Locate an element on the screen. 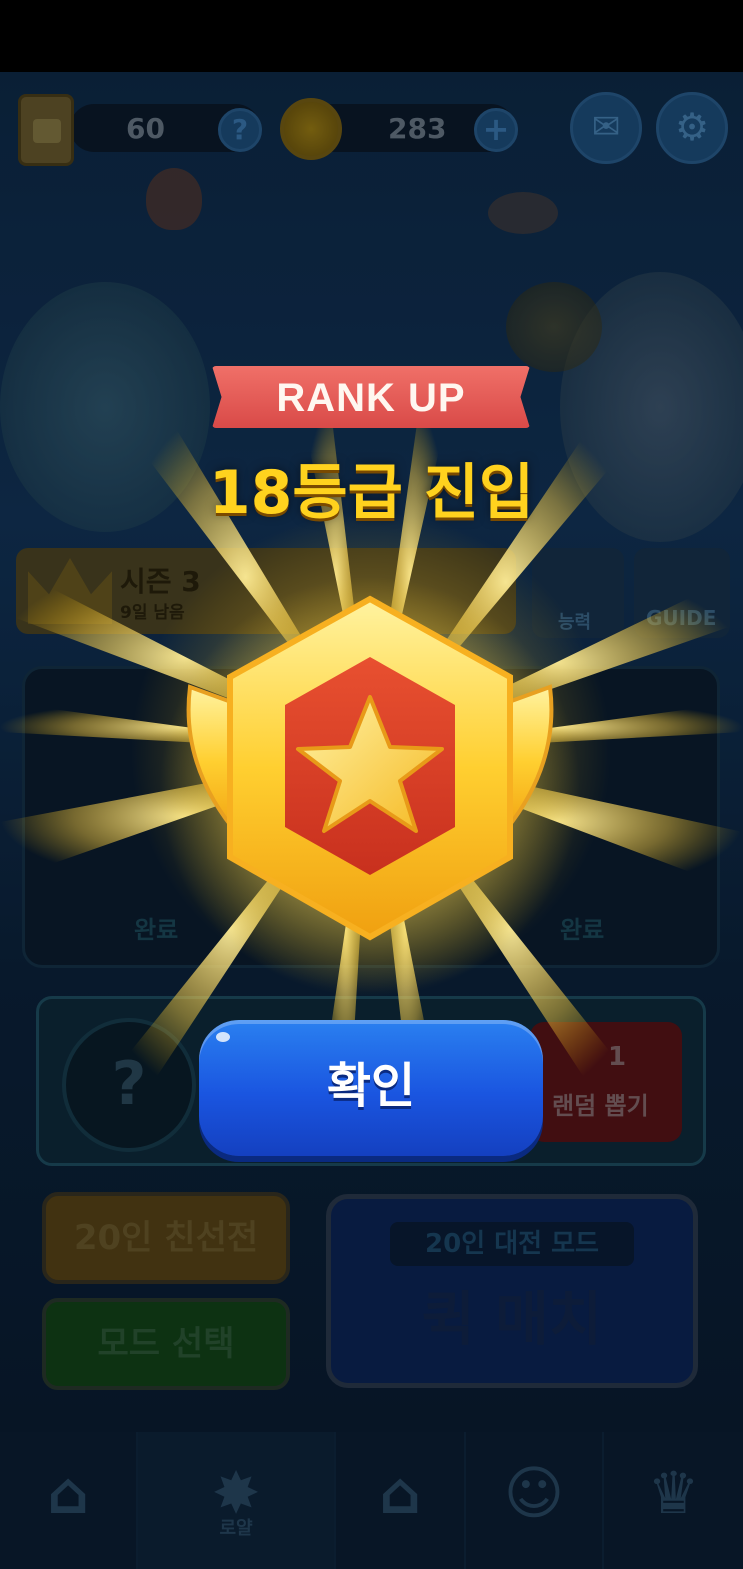 The image size is (743, 1569). rank-up-title: RANK UP is located at coordinates (371, 398).